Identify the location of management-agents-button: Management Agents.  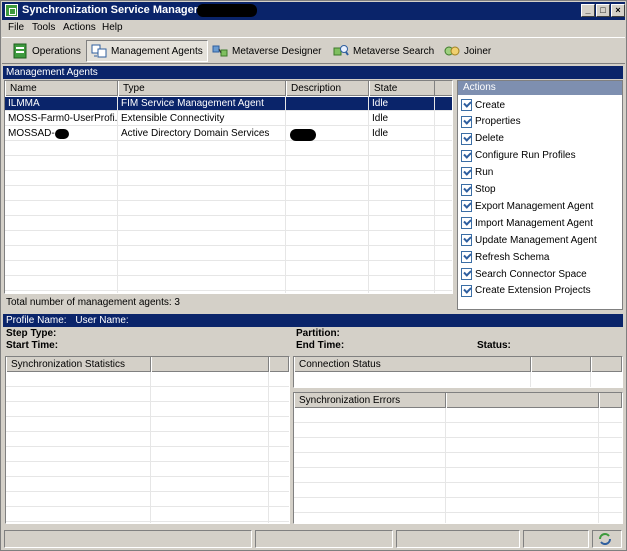
(147, 51).